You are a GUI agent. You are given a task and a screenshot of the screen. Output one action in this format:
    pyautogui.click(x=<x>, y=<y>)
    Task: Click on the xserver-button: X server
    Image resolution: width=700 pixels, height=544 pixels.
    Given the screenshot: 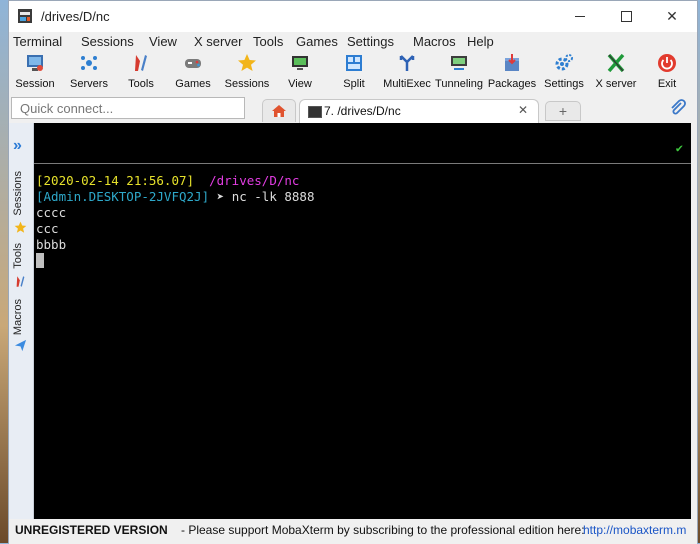 What is the action you would take?
    pyautogui.click(x=616, y=73)
    